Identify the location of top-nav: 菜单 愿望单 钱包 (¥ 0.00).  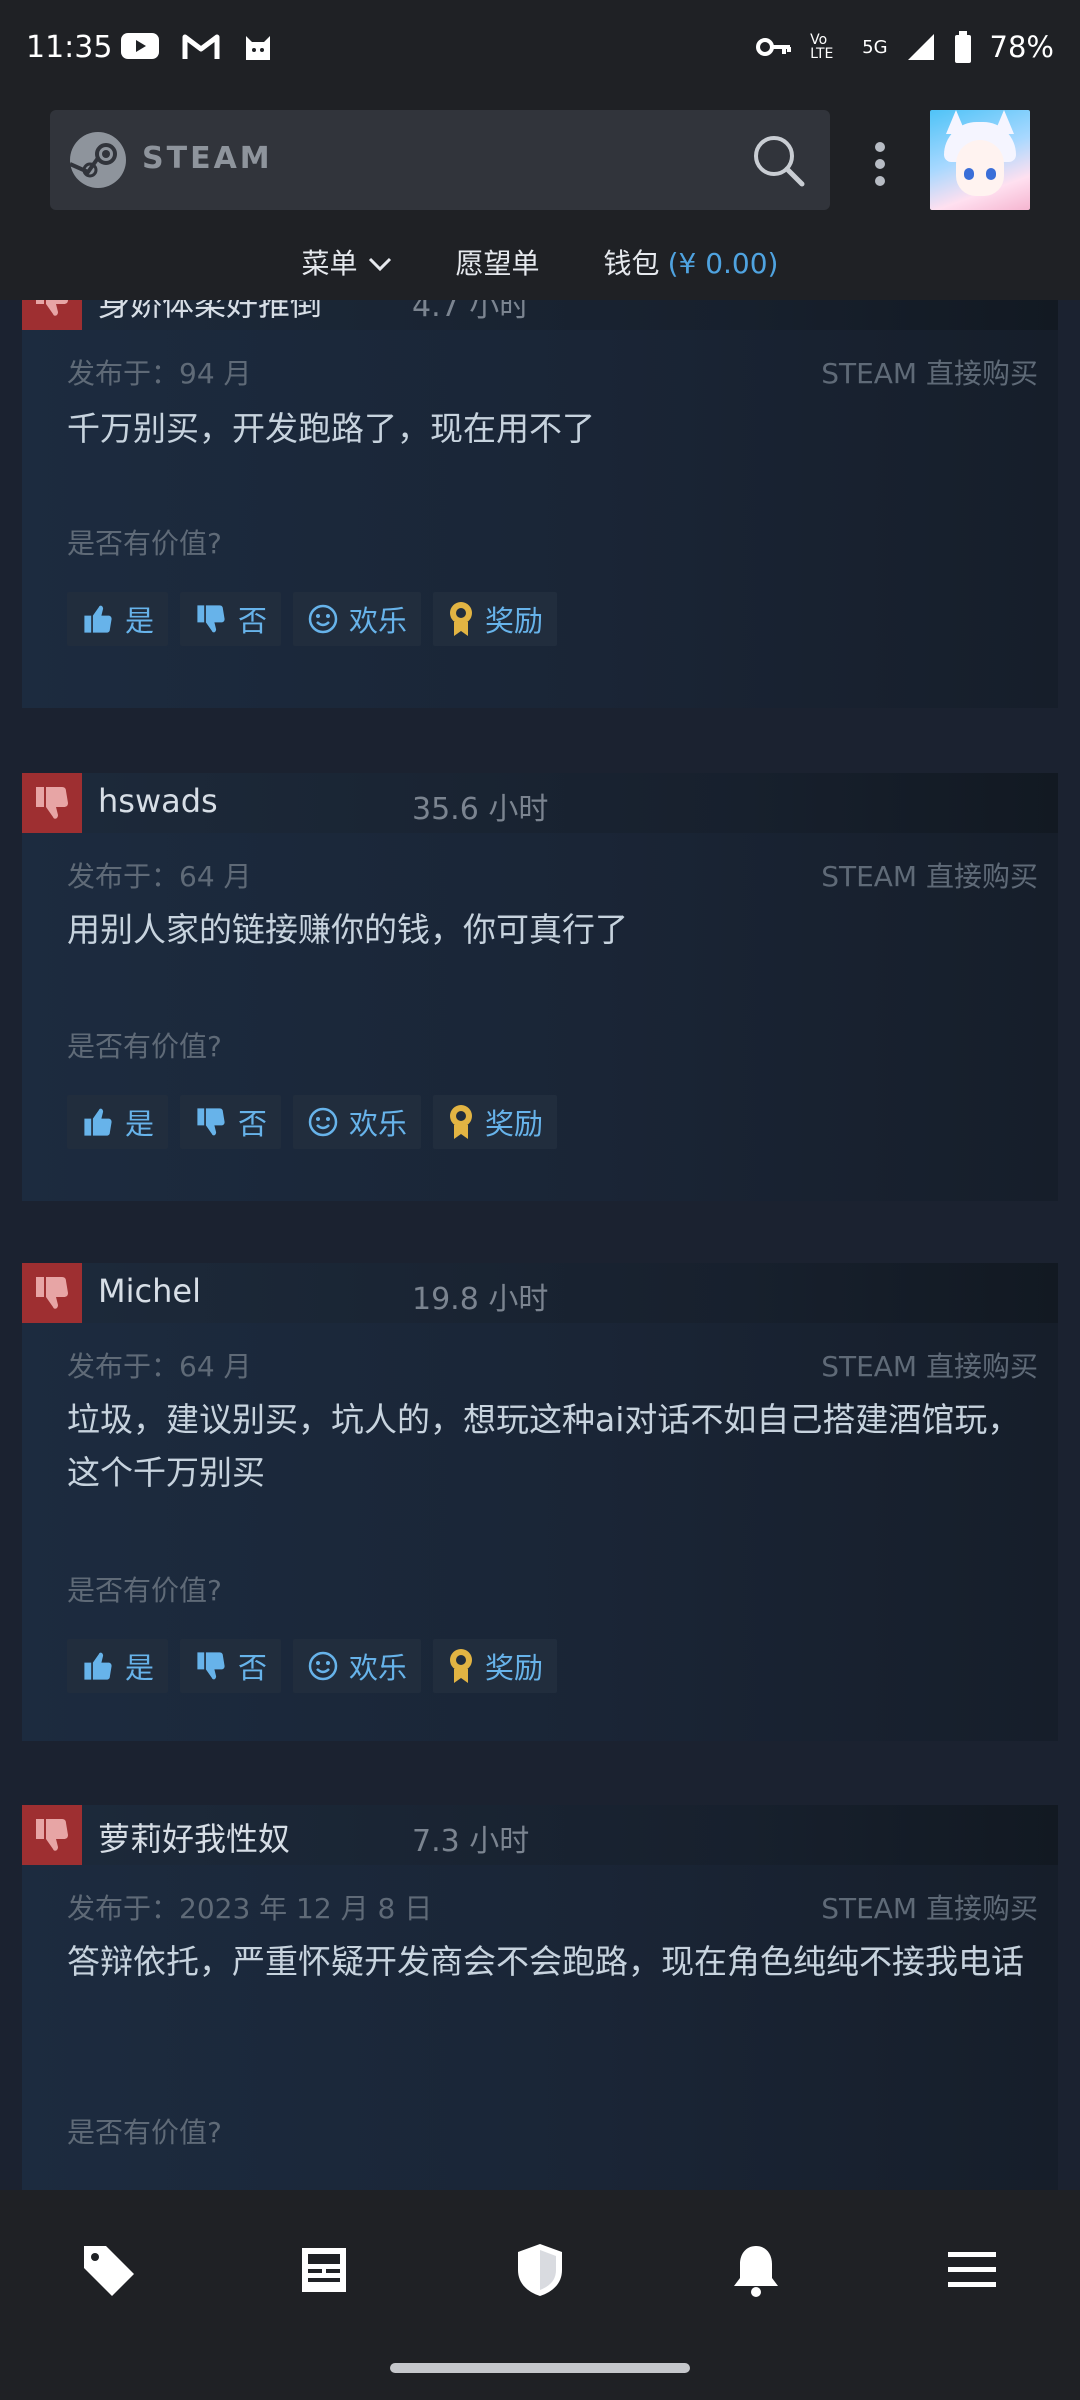
(540, 262).